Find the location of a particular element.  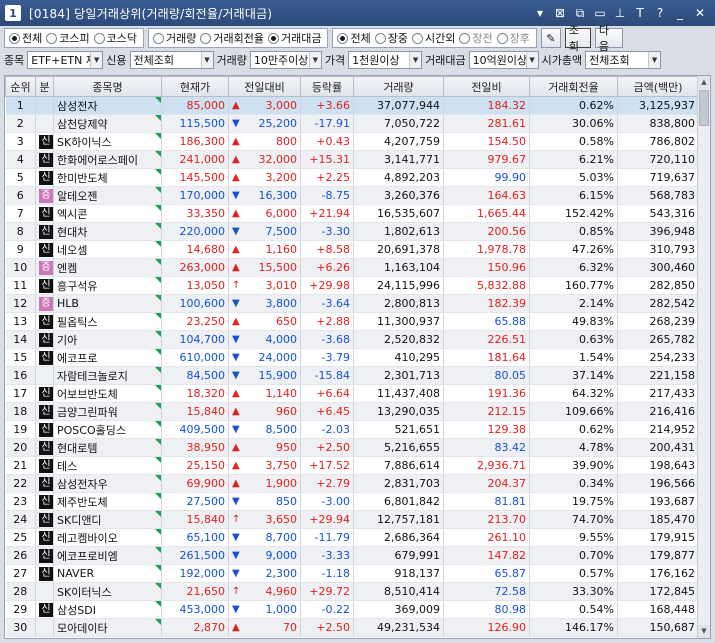

stock-name-cell: 레고켐바이오 is located at coordinates (107, 537).